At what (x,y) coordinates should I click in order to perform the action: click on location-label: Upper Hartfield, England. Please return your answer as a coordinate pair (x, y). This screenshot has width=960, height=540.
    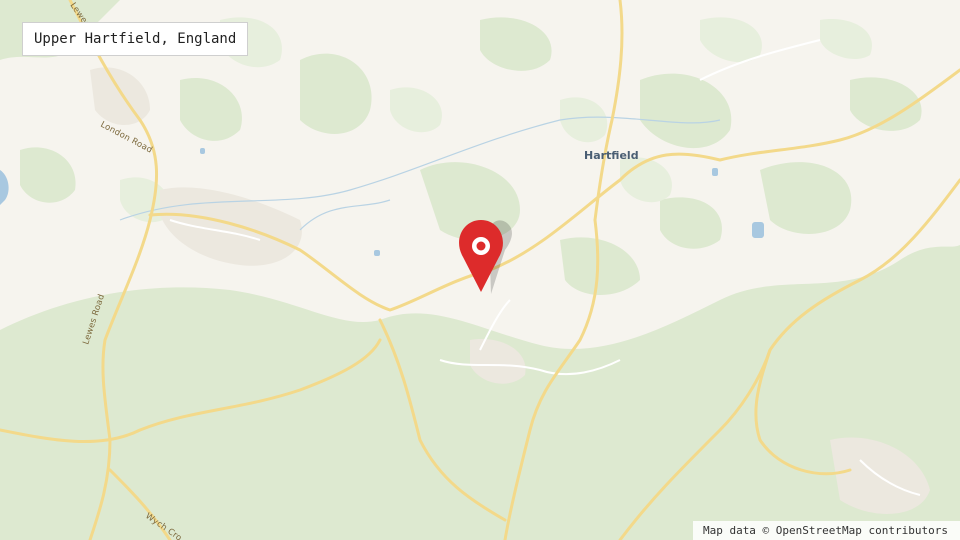
    Looking at the image, I should click on (135, 39).